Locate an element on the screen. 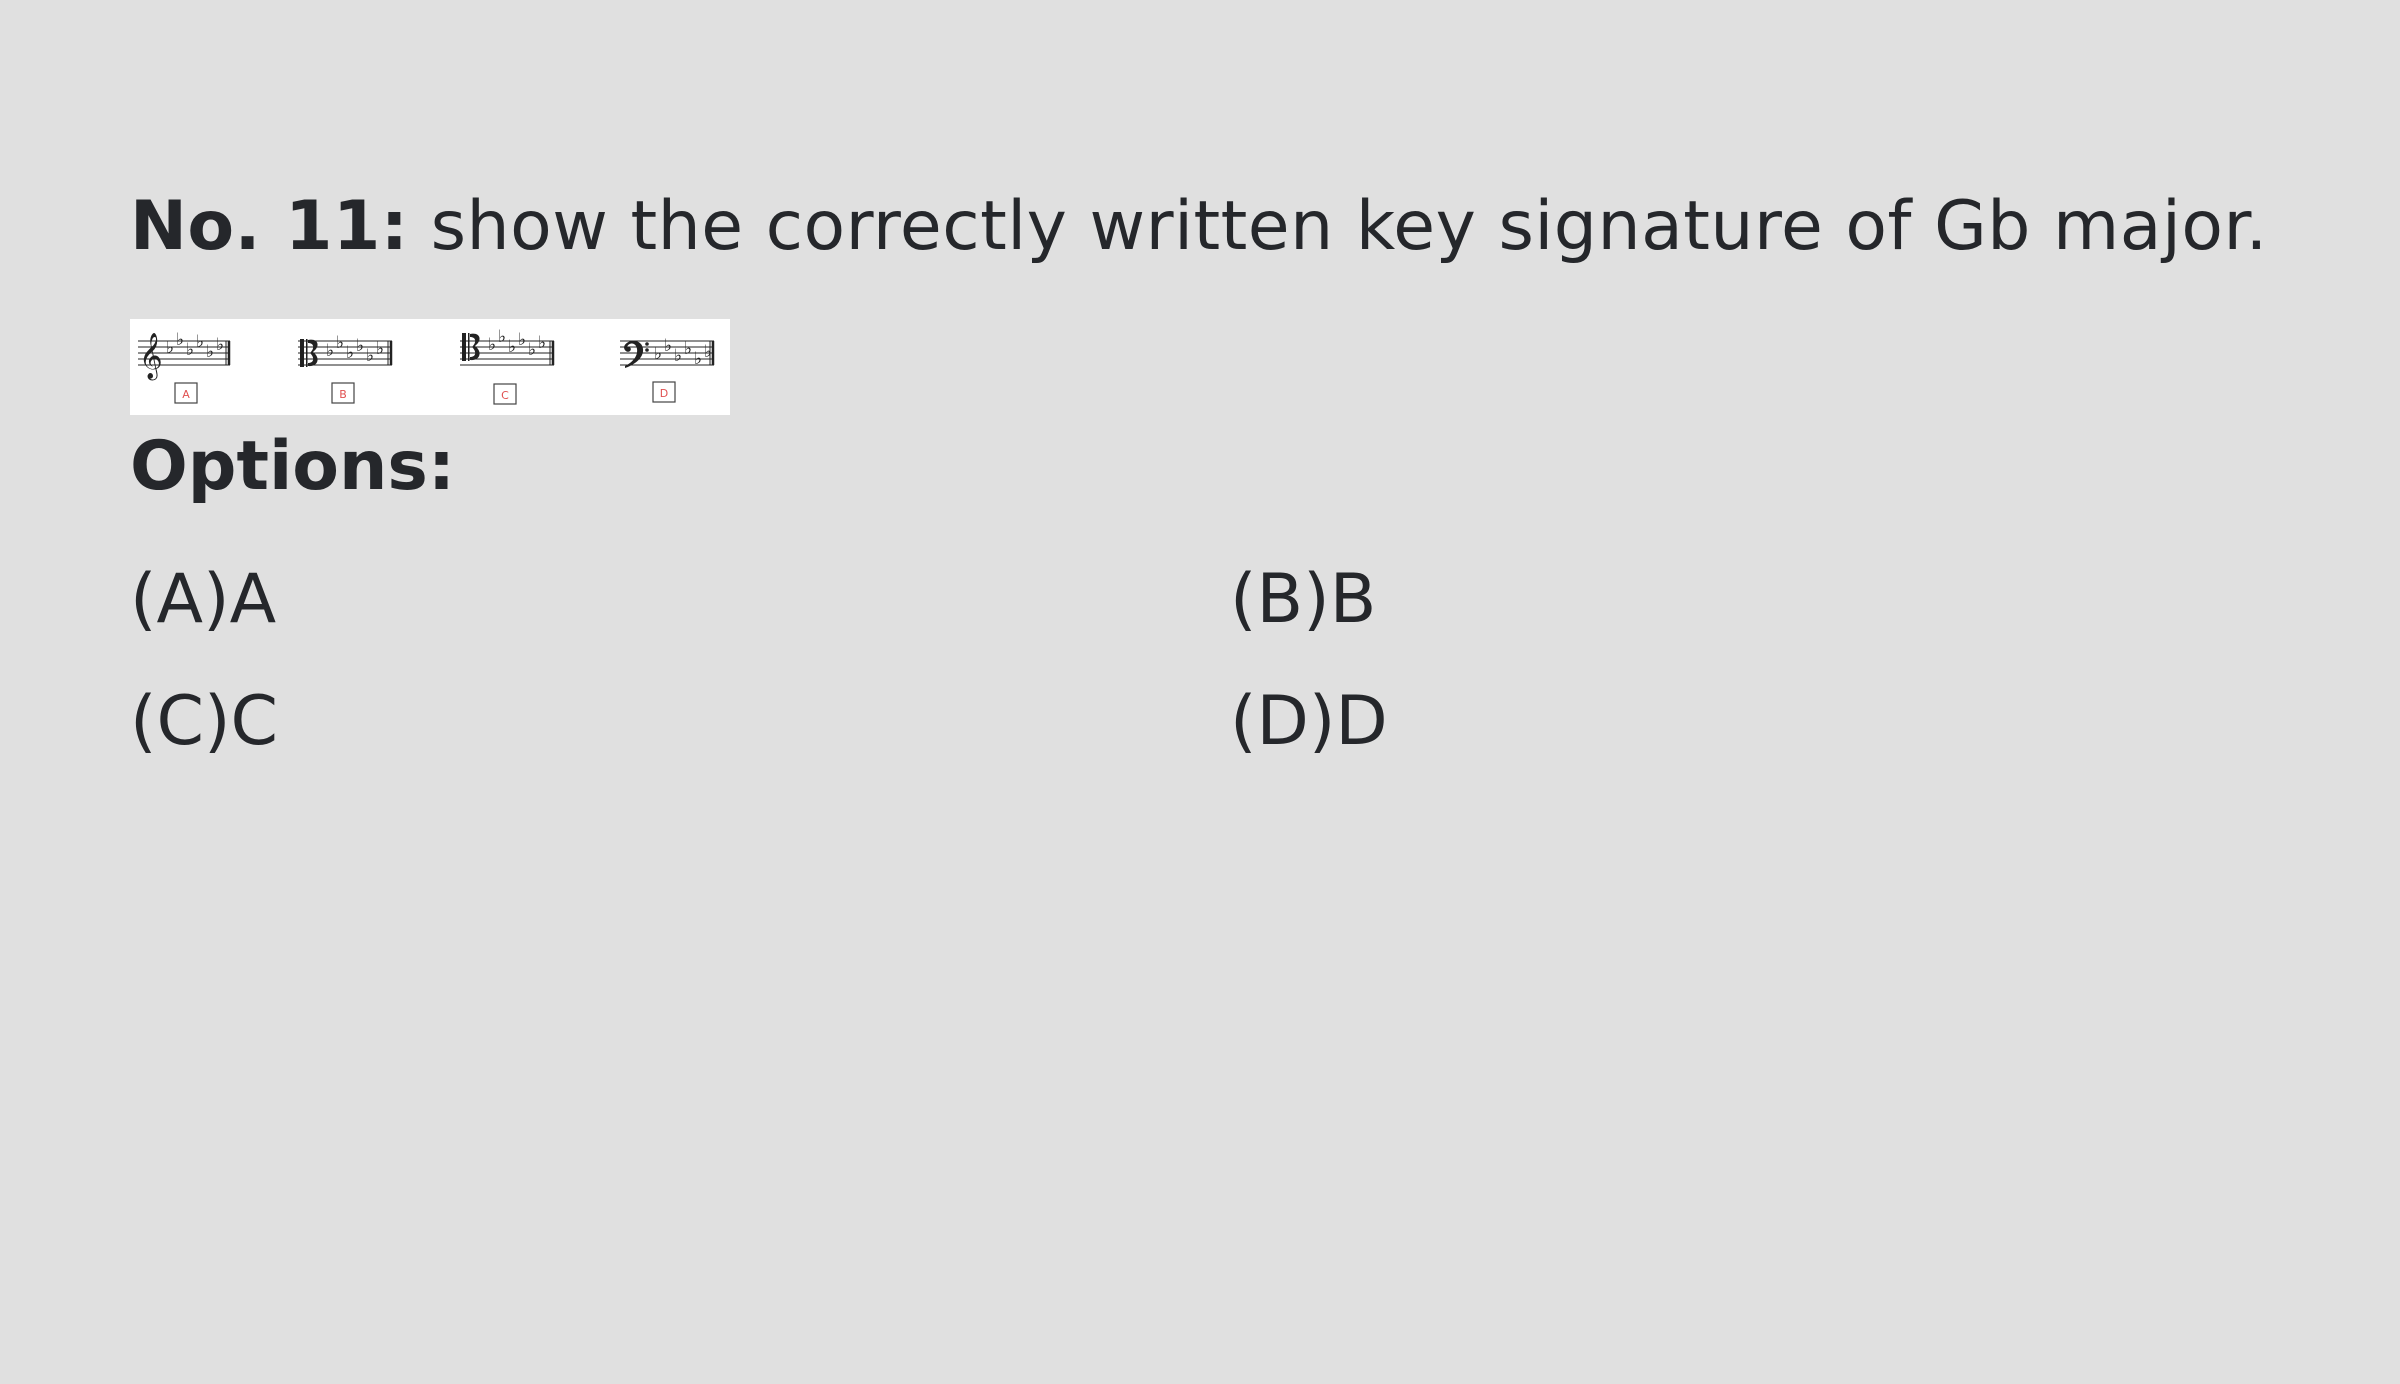  bass-clef-icon is located at coordinates (636, 354).